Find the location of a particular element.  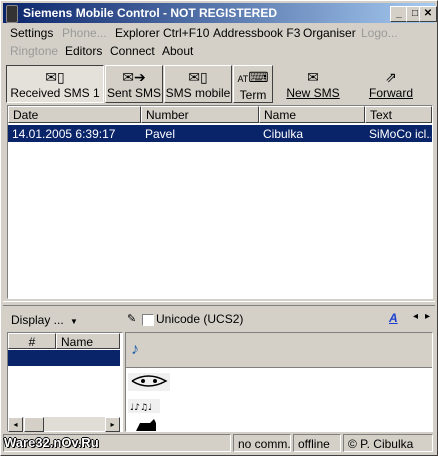

preview-images: ♩♪♫♩ is located at coordinates (149, 402).